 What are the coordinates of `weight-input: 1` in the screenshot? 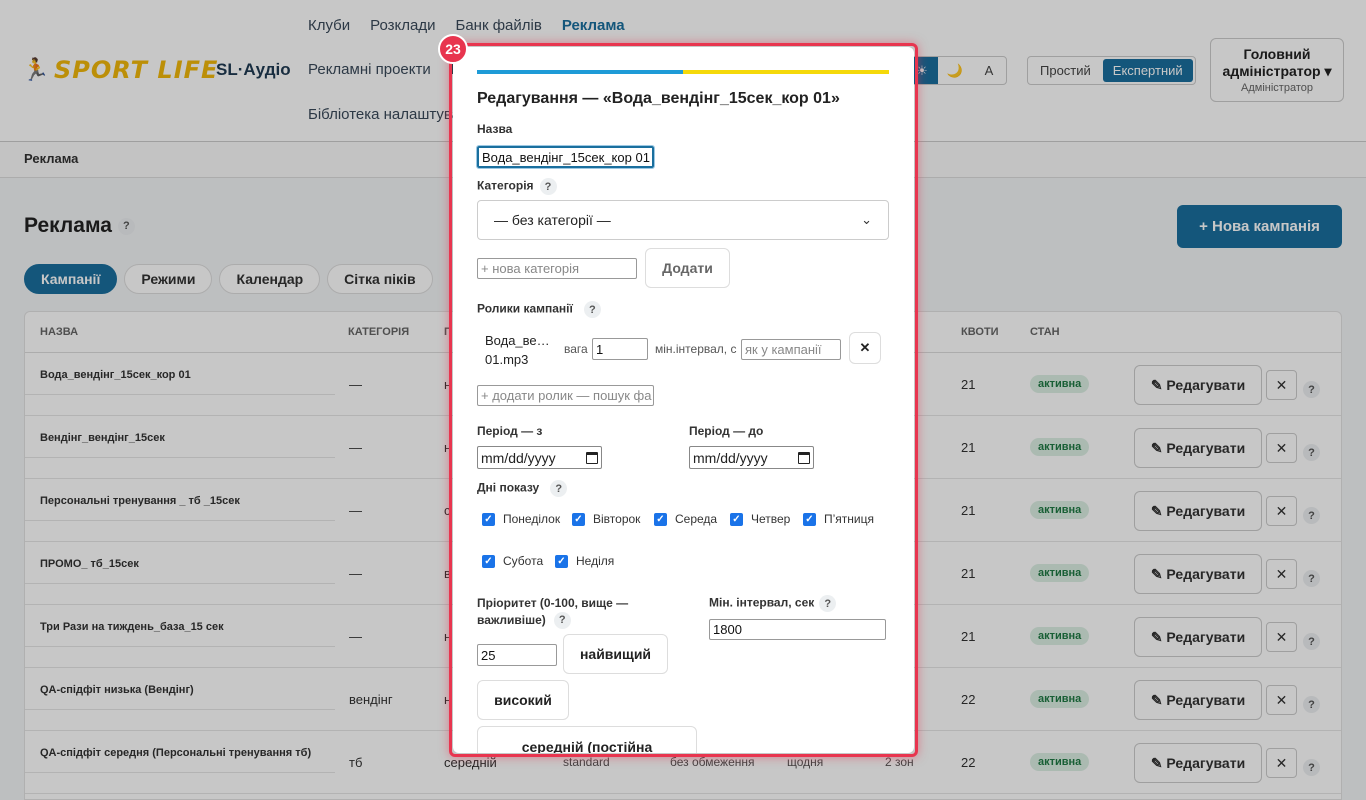 It's located at (620, 349).